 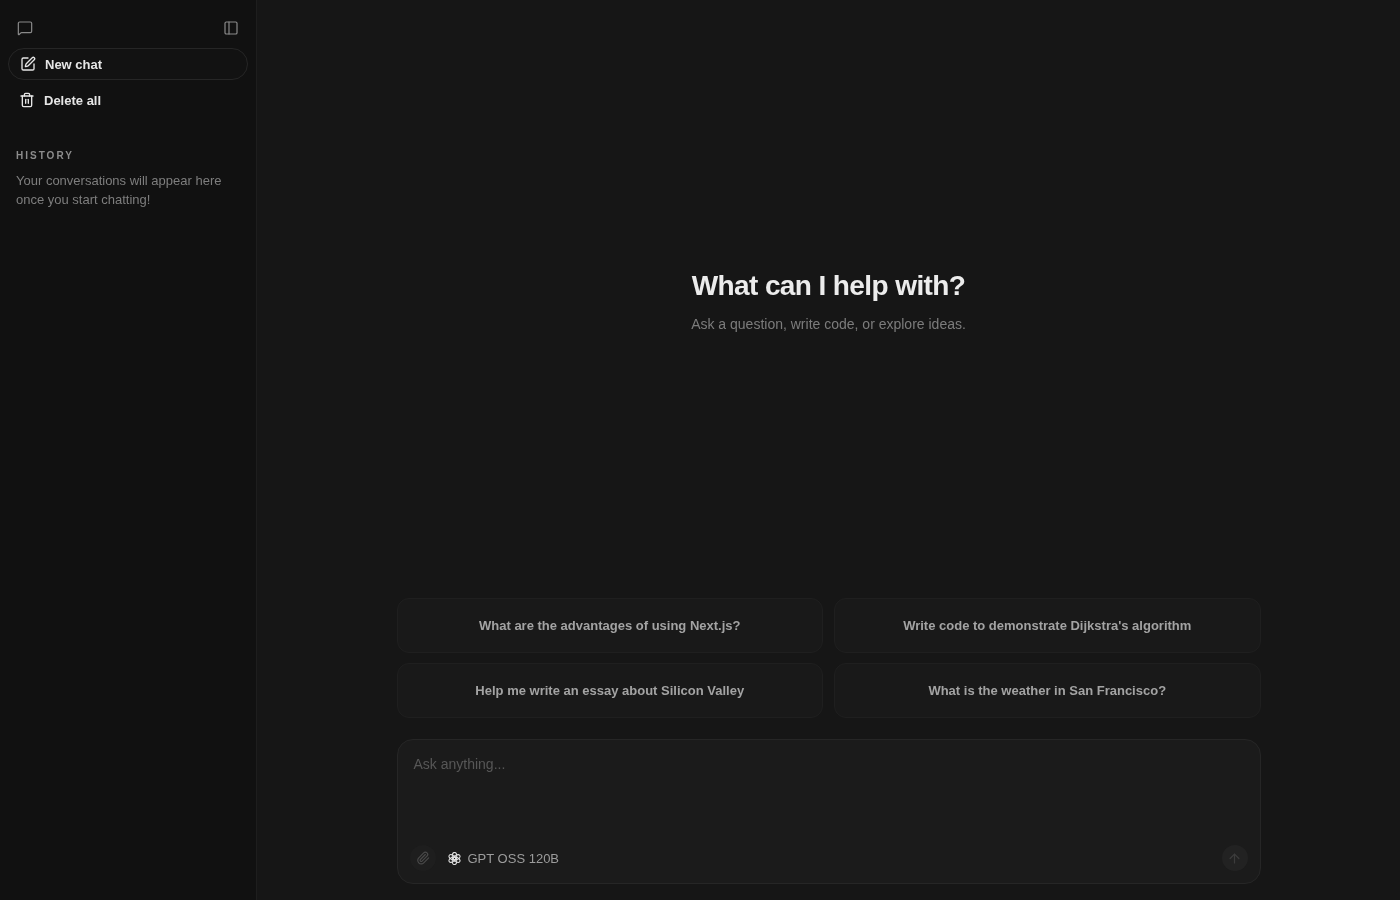 I want to click on sidebar-toggle-icon, so click(x=231, y=28).